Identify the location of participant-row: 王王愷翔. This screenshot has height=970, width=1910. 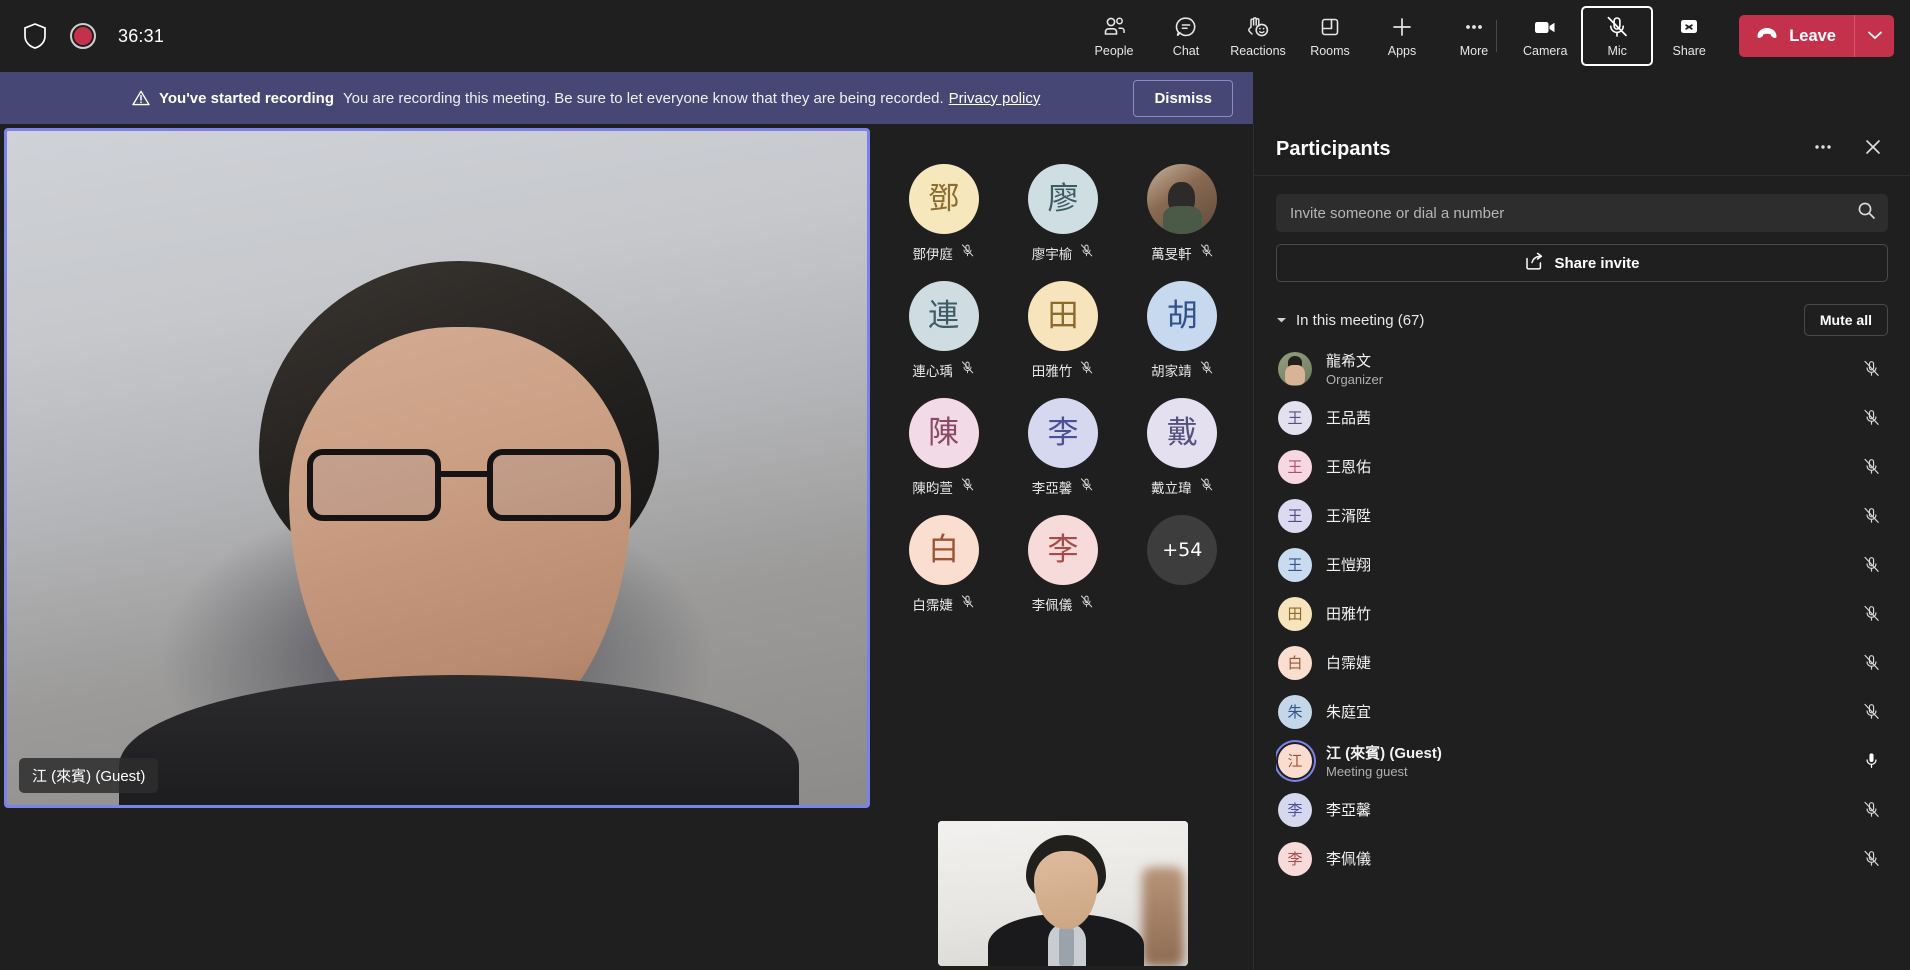
(1582, 564).